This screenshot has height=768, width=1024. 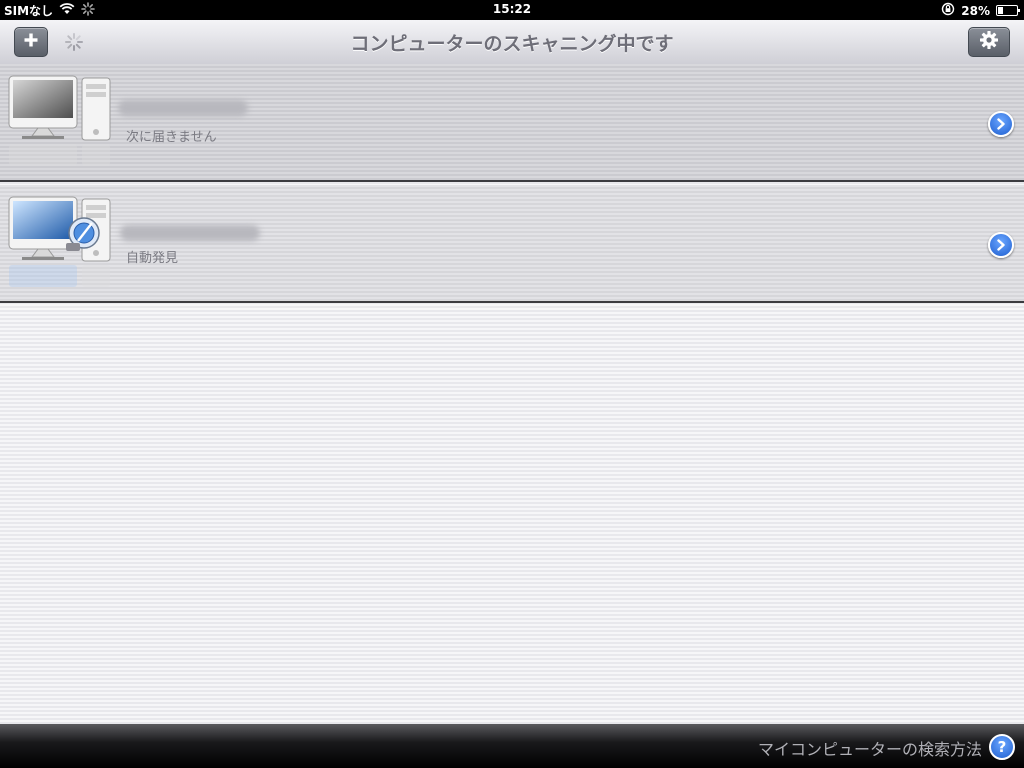 I want to click on rotation-lock-icon, so click(x=948, y=10).